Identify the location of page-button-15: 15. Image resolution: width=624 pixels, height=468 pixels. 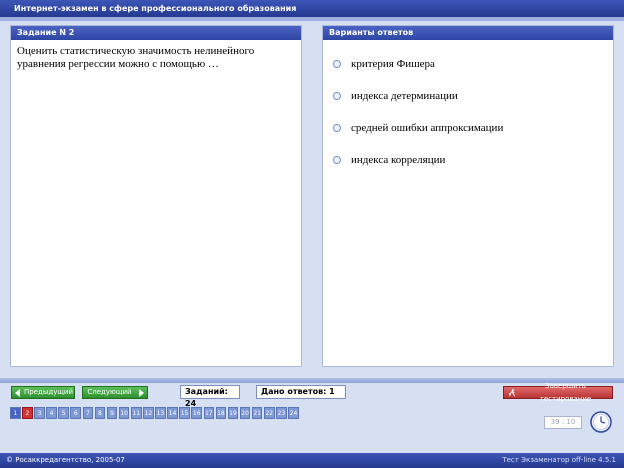
(184, 413).